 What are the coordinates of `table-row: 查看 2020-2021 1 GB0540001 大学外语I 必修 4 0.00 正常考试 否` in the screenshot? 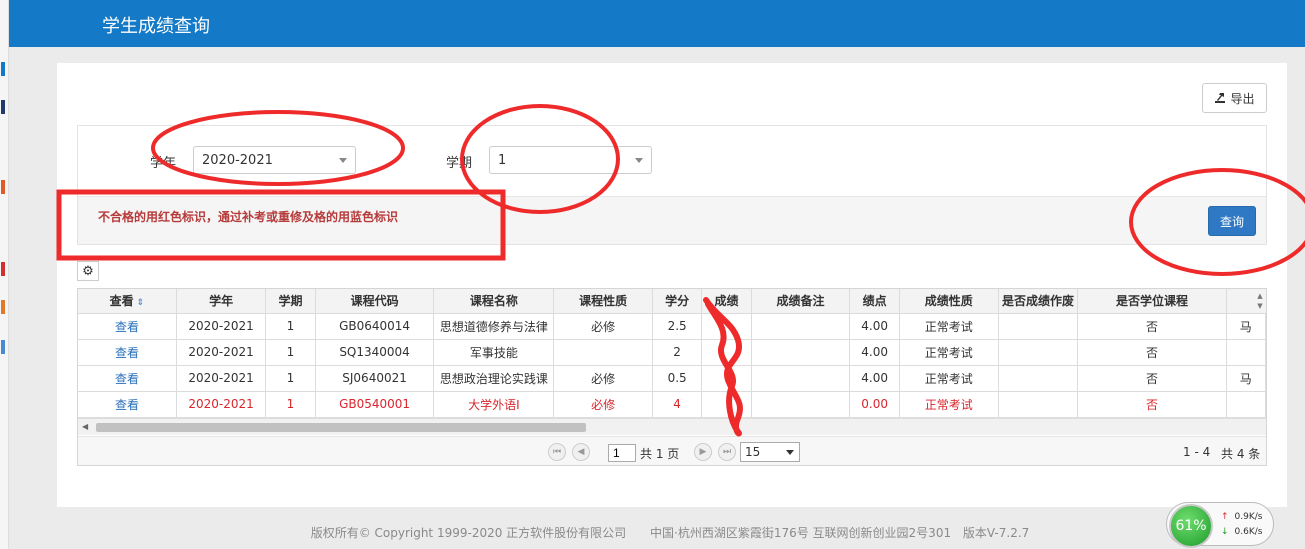 It's located at (672, 404).